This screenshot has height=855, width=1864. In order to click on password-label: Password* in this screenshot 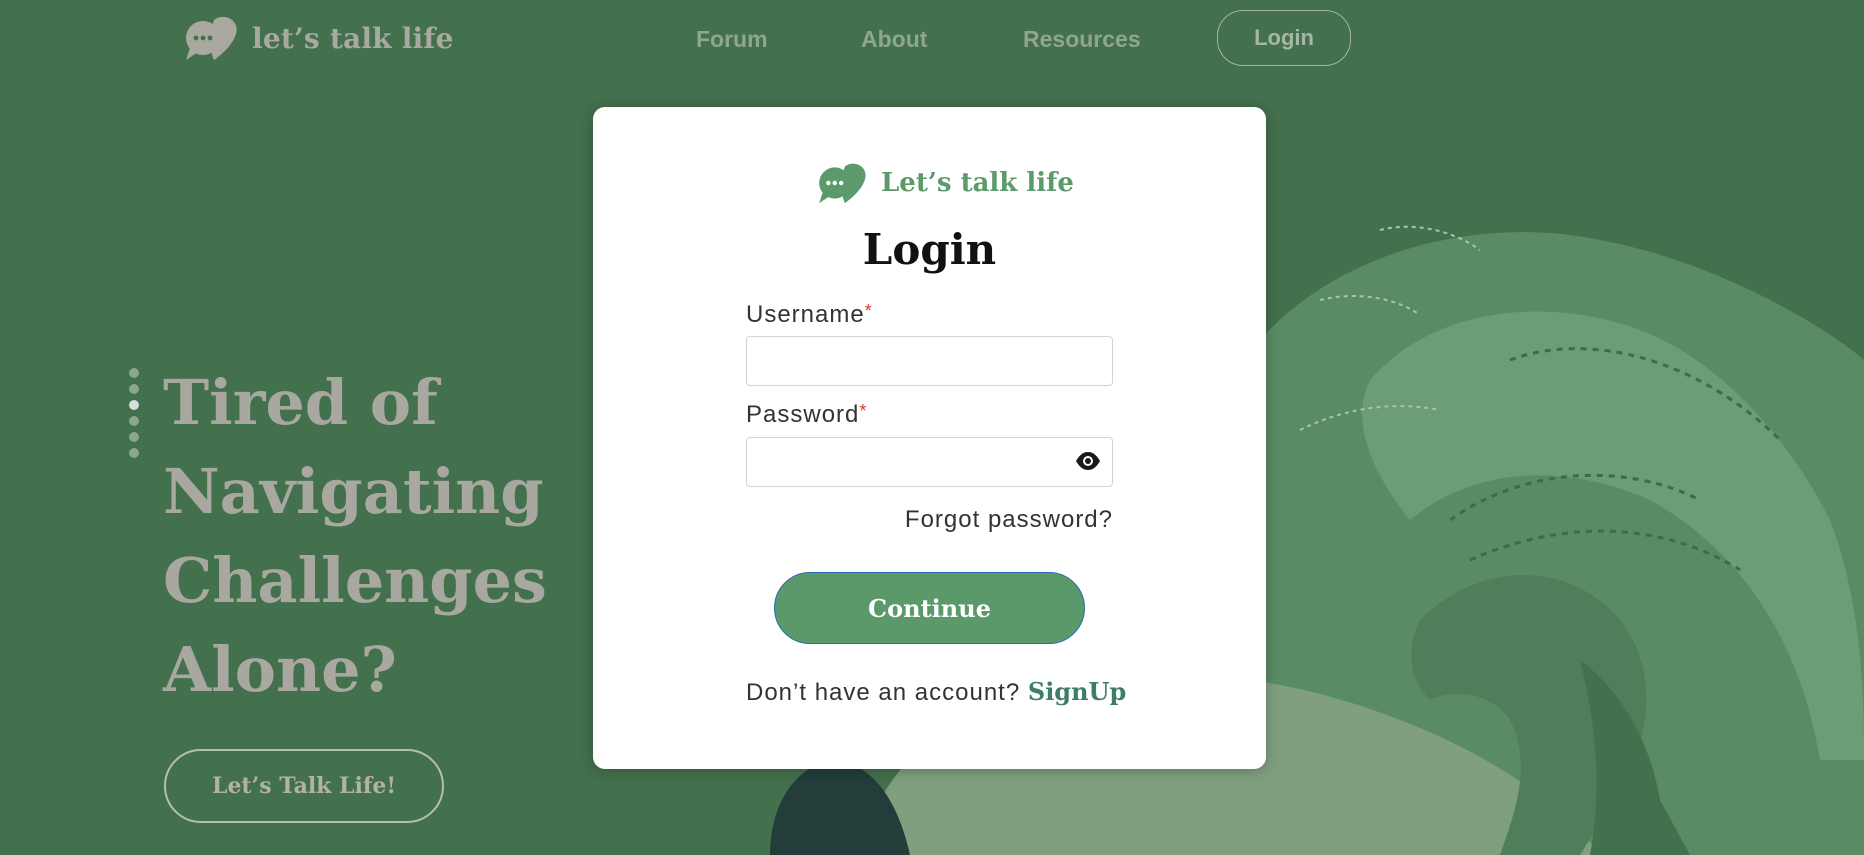, I will do `click(806, 415)`.